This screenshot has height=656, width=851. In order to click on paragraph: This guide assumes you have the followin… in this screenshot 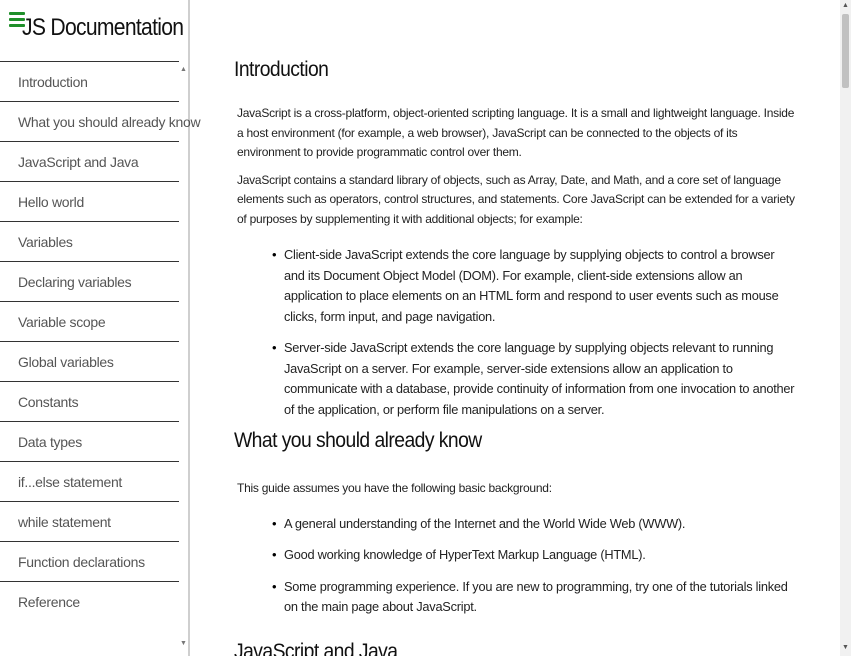, I will do `click(394, 488)`.